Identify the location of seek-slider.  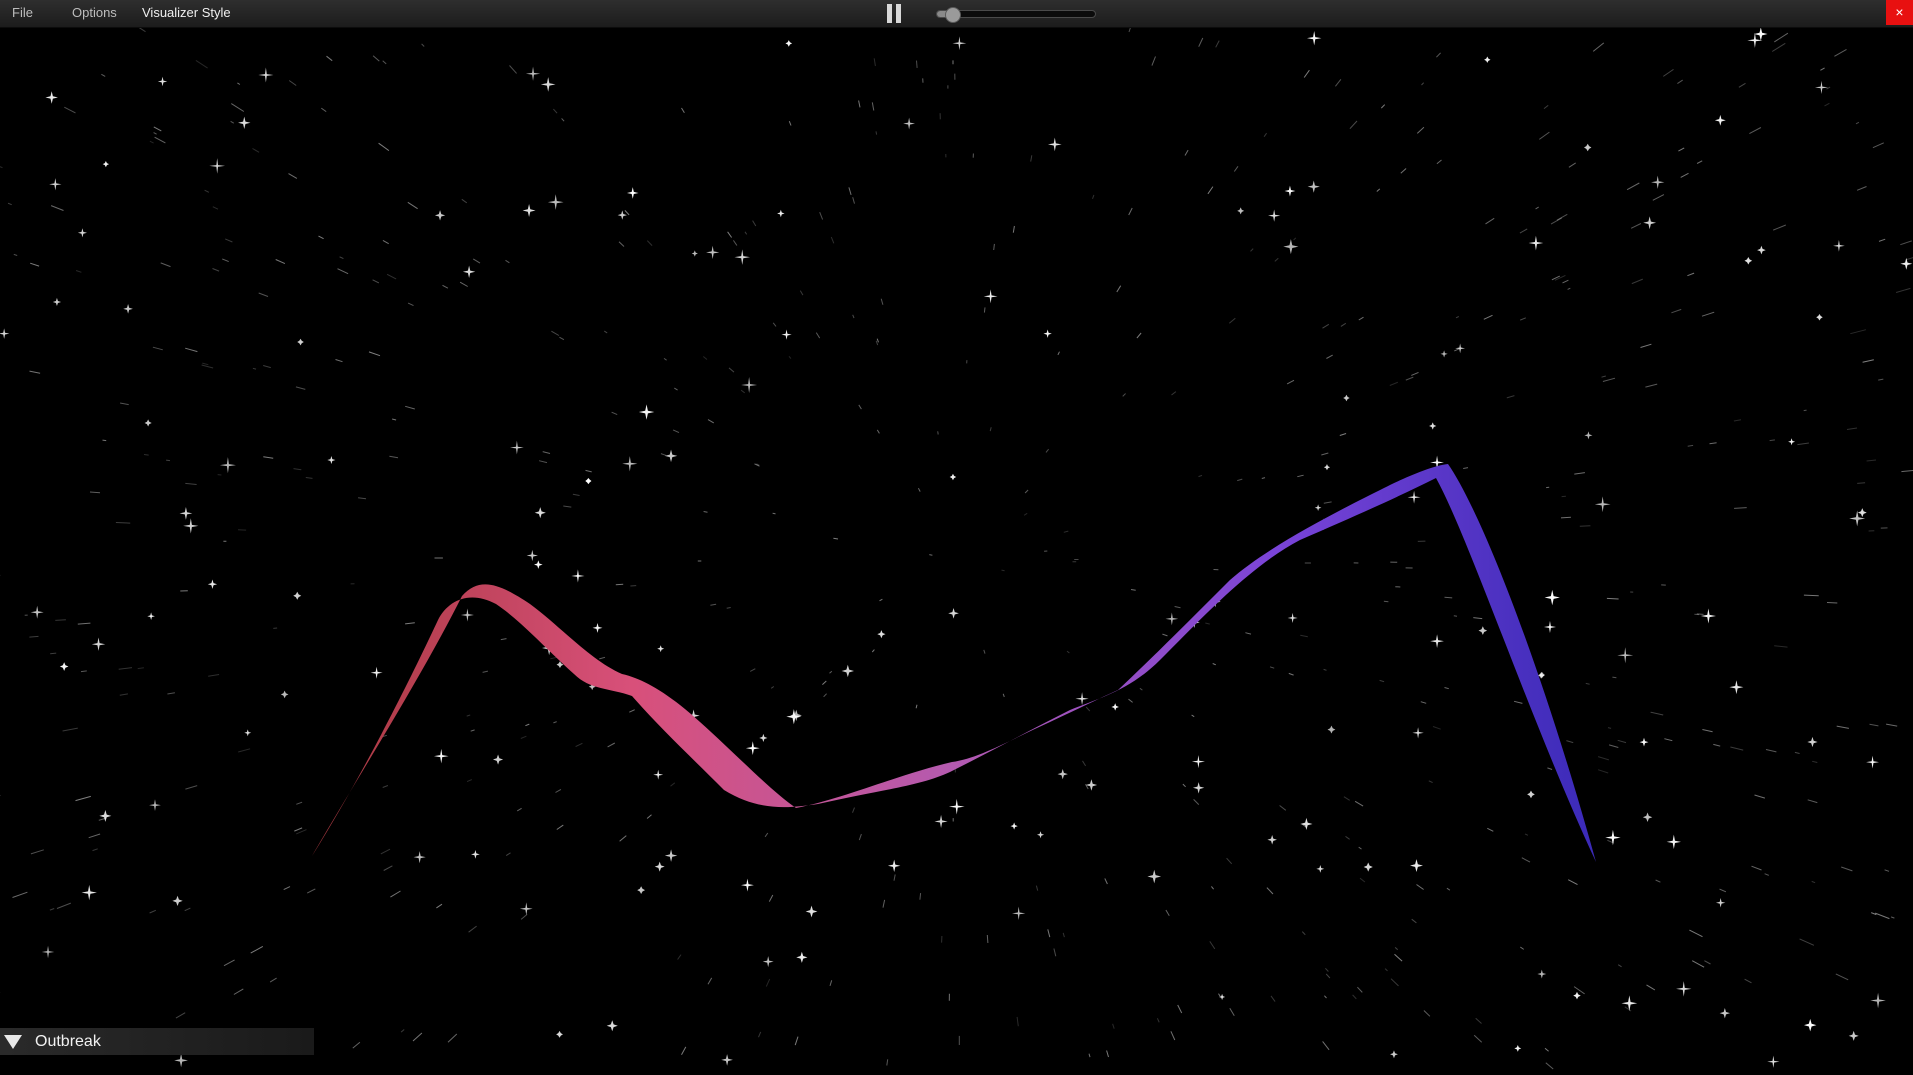
(1016, 15).